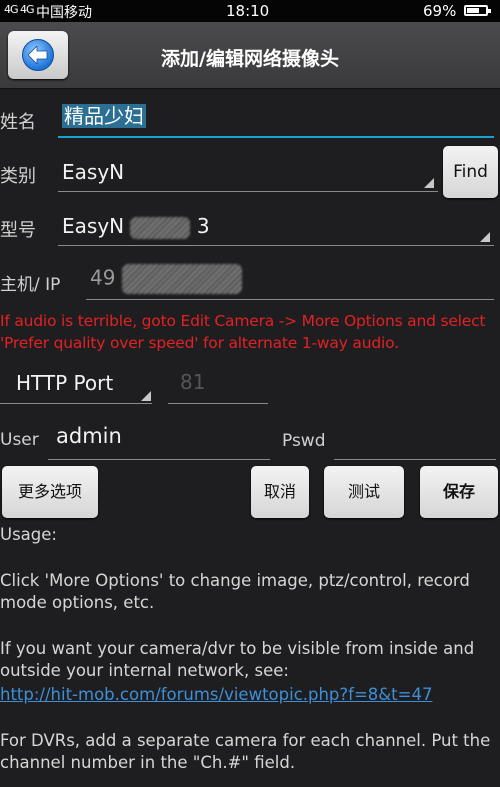 Image resolution: width=500 pixels, height=787 pixels. Describe the element at coordinates (18, 230) in the screenshot. I see `model-label: 型号` at that location.